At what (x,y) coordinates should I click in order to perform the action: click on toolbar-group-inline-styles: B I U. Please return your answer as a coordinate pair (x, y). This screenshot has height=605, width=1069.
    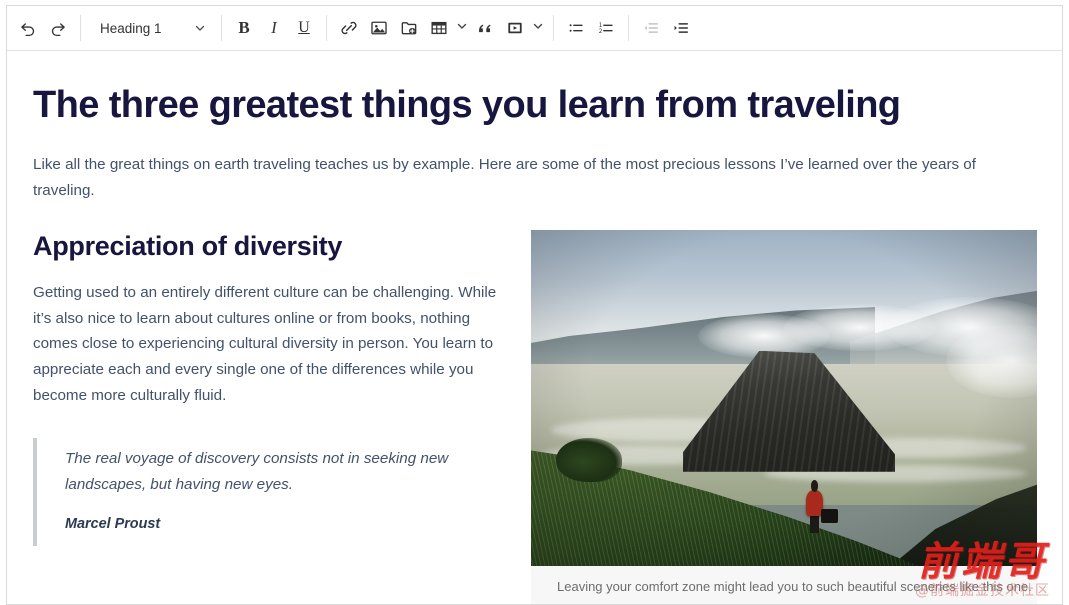
    Looking at the image, I should click on (274, 28).